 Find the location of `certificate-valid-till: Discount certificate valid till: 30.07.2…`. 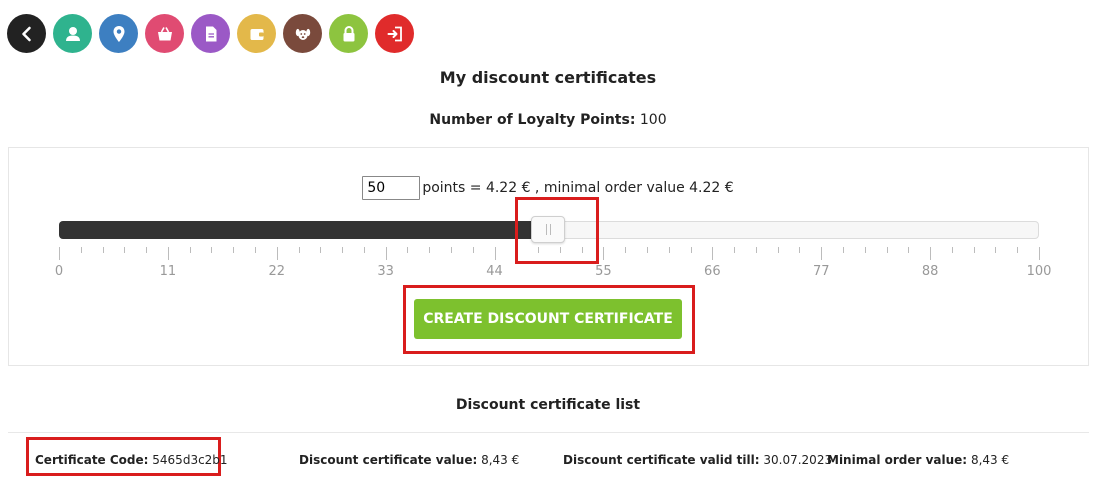

certificate-valid-till: Discount certificate valid till: 30.07.2… is located at coordinates (697, 460).